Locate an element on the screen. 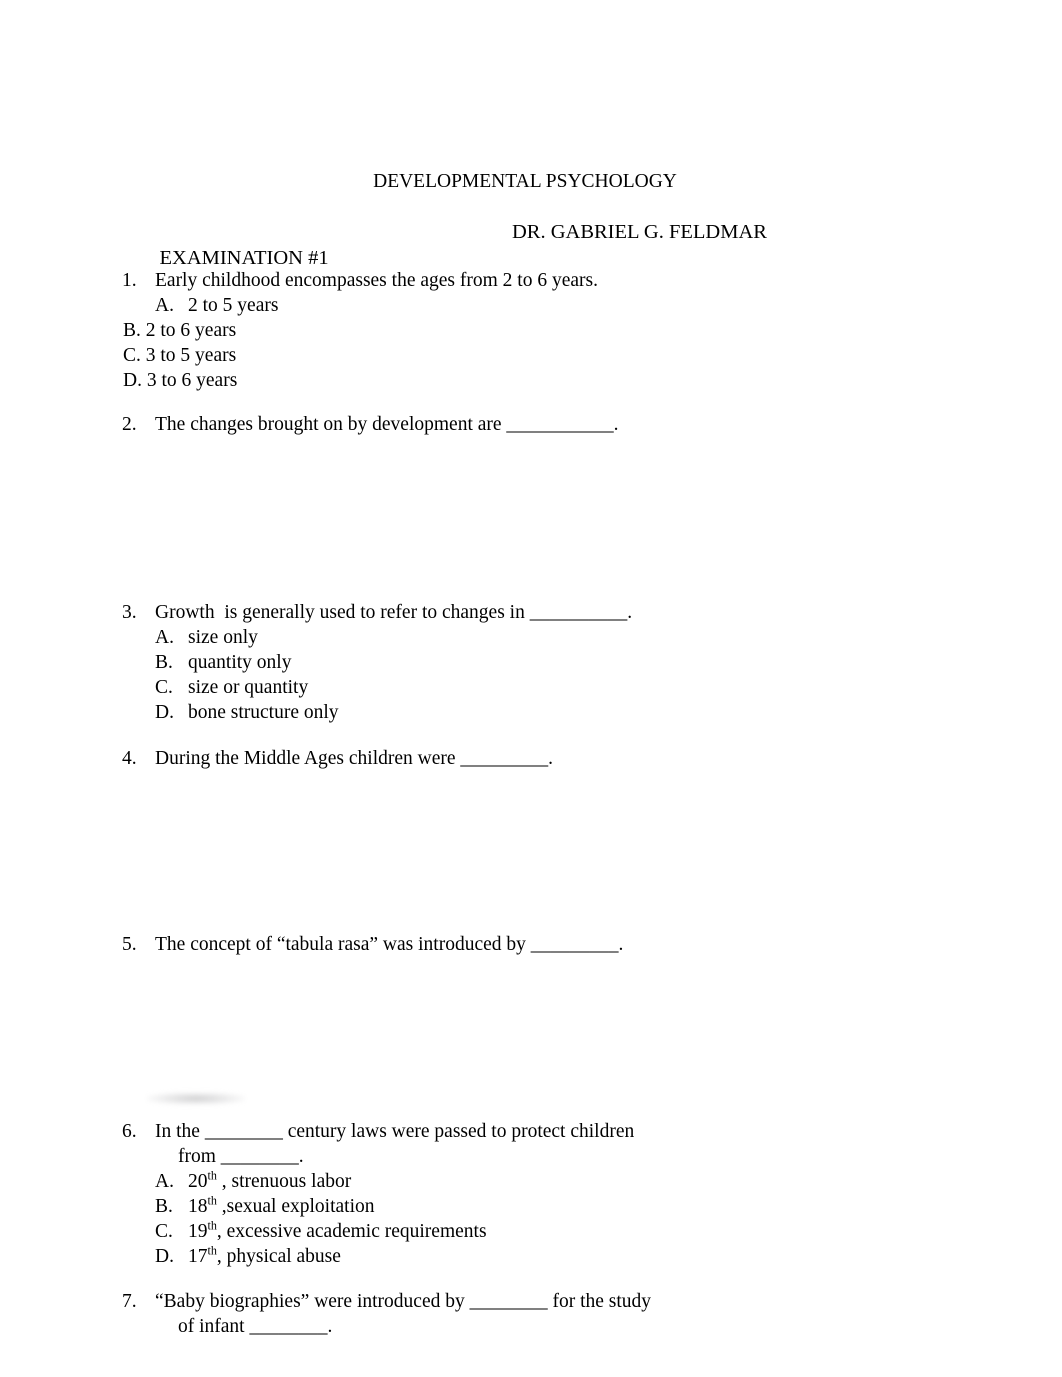  question-1-option-c: C. 3 to 5 years is located at coordinates (531, 356).